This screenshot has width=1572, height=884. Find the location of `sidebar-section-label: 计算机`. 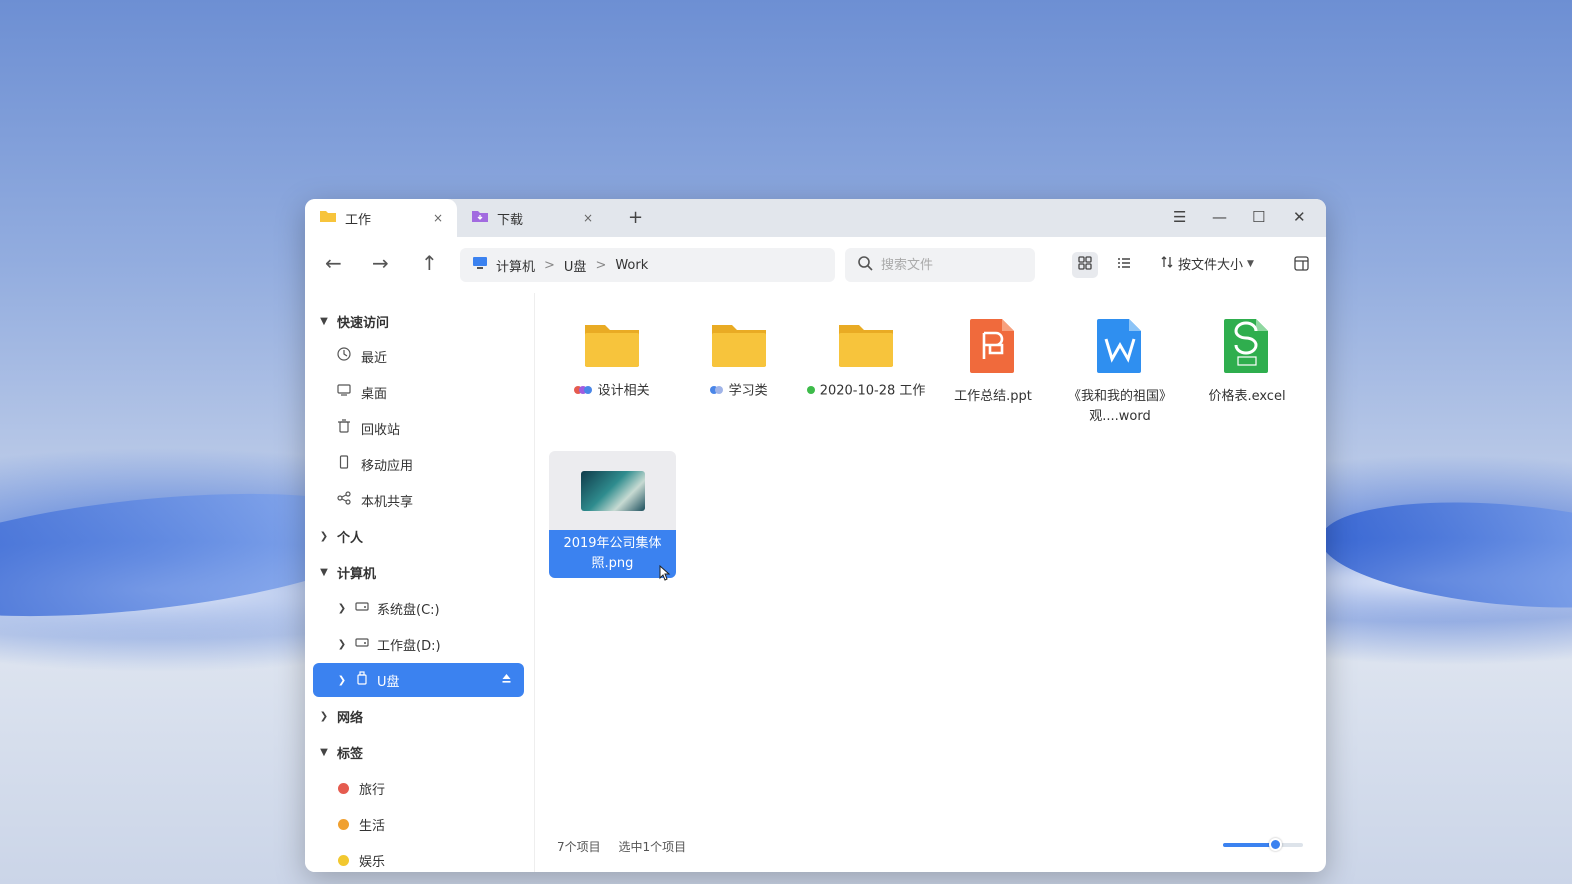

sidebar-section-label: 计算机 is located at coordinates (357, 574).